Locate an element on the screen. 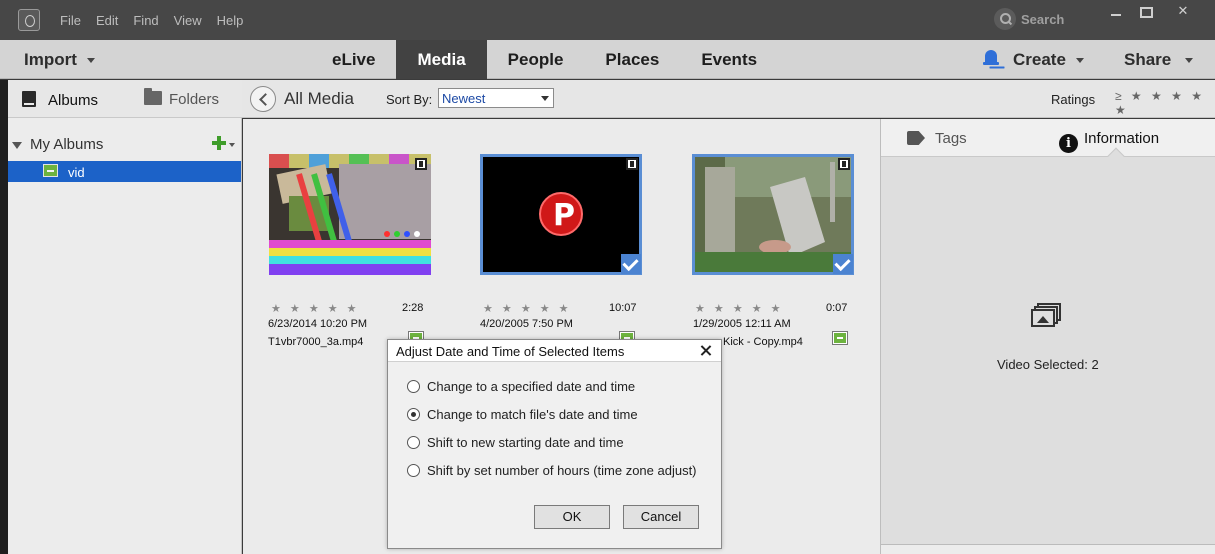 The height and width of the screenshot is (554, 1215). my-albums-header: My Albums is located at coordinates (57, 144).